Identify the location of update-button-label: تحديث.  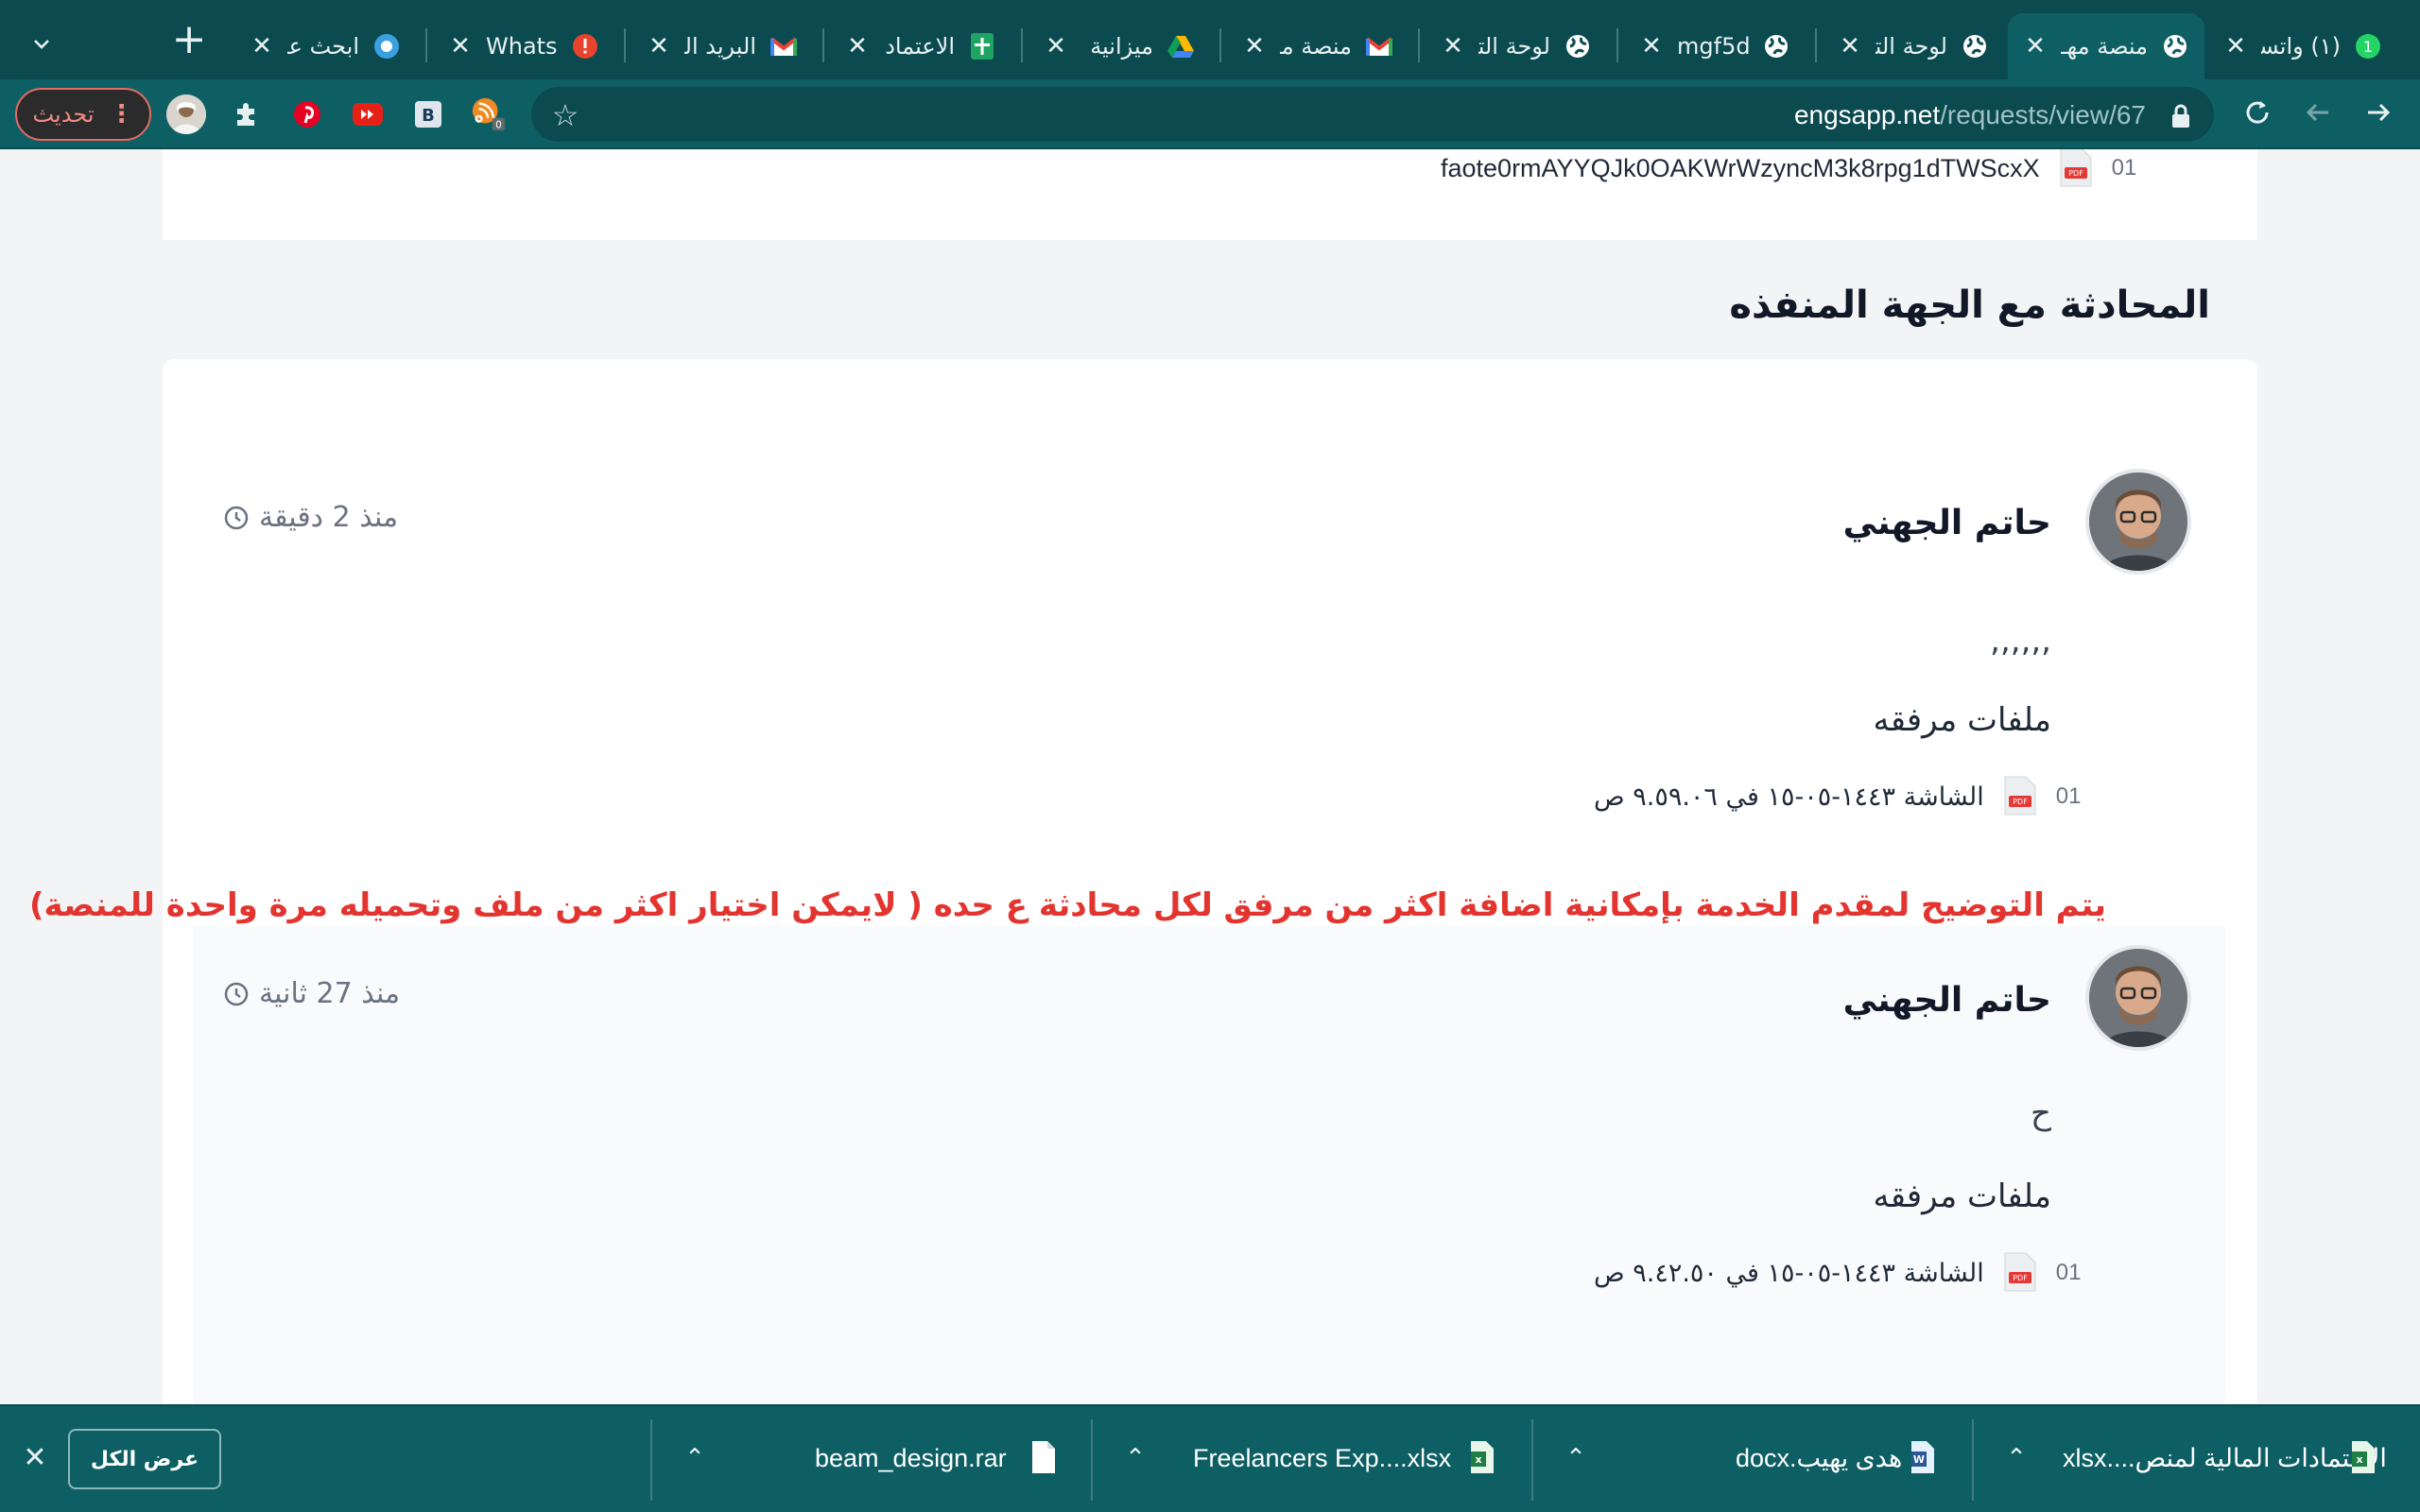
(63, 114).